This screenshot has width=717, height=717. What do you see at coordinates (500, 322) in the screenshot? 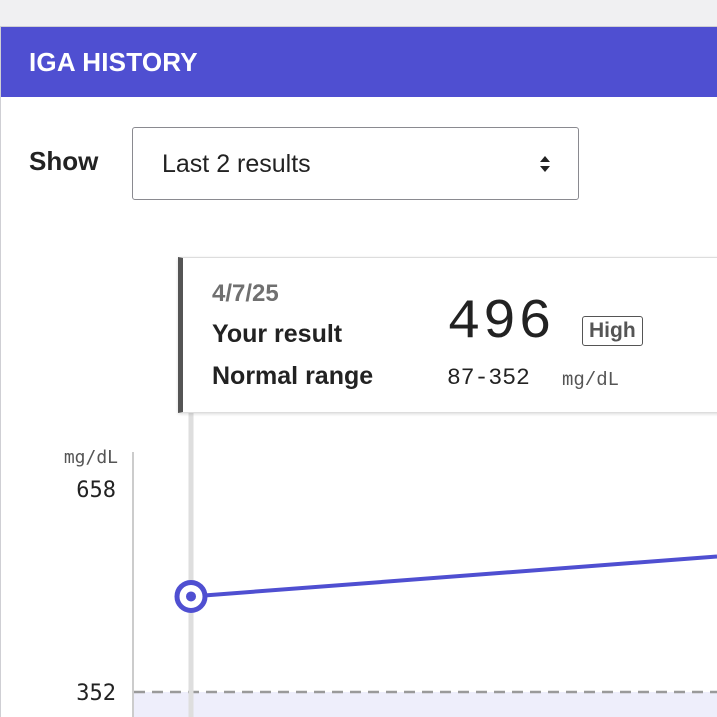
I see `result-value: 496` at bounding box center [500, 322].